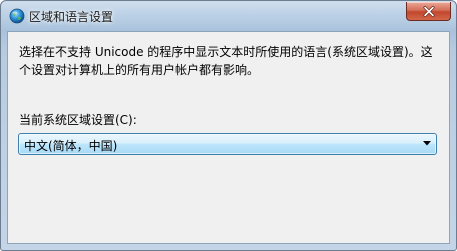 The image size is (457, 251). I want to click on locale-label: 当前系统区域设置(C):, so click(78, 120).